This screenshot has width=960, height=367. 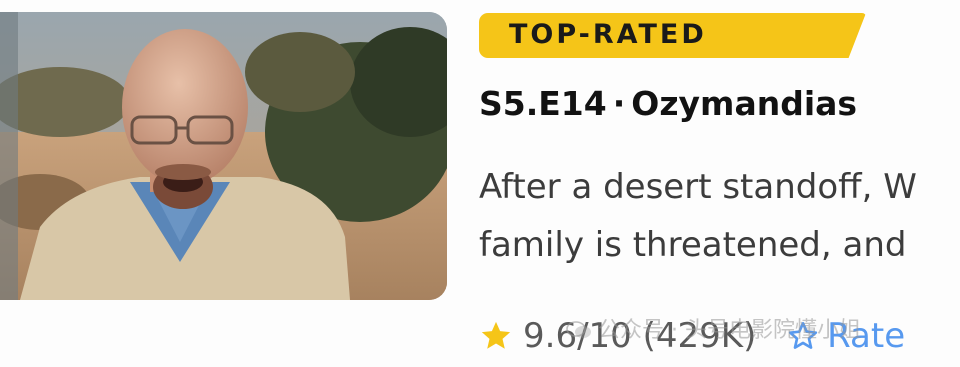 I want to click on episode-name: Ozymandias, so click(x=744, y=103).